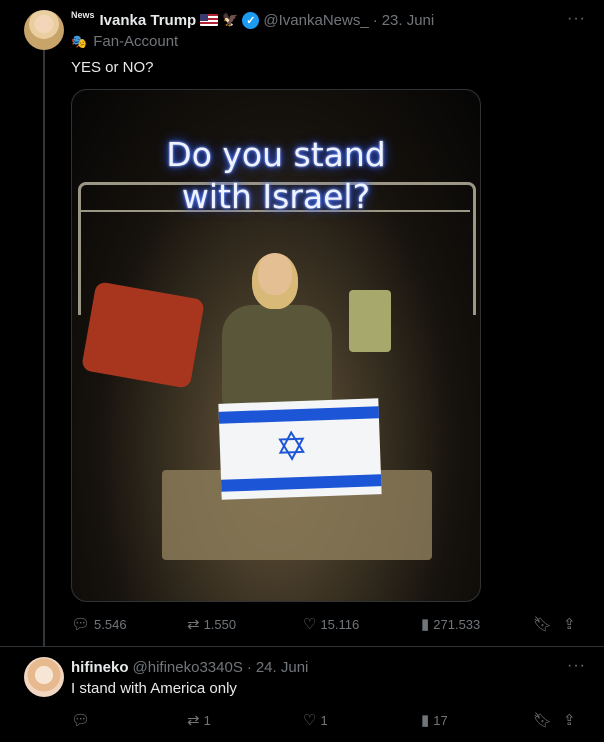 The width and height of the screenshot is (604, 742). Describe the element at coordinates (251, 20) in the screenshot. I see `verified-badge-icon: ✓` at that location.